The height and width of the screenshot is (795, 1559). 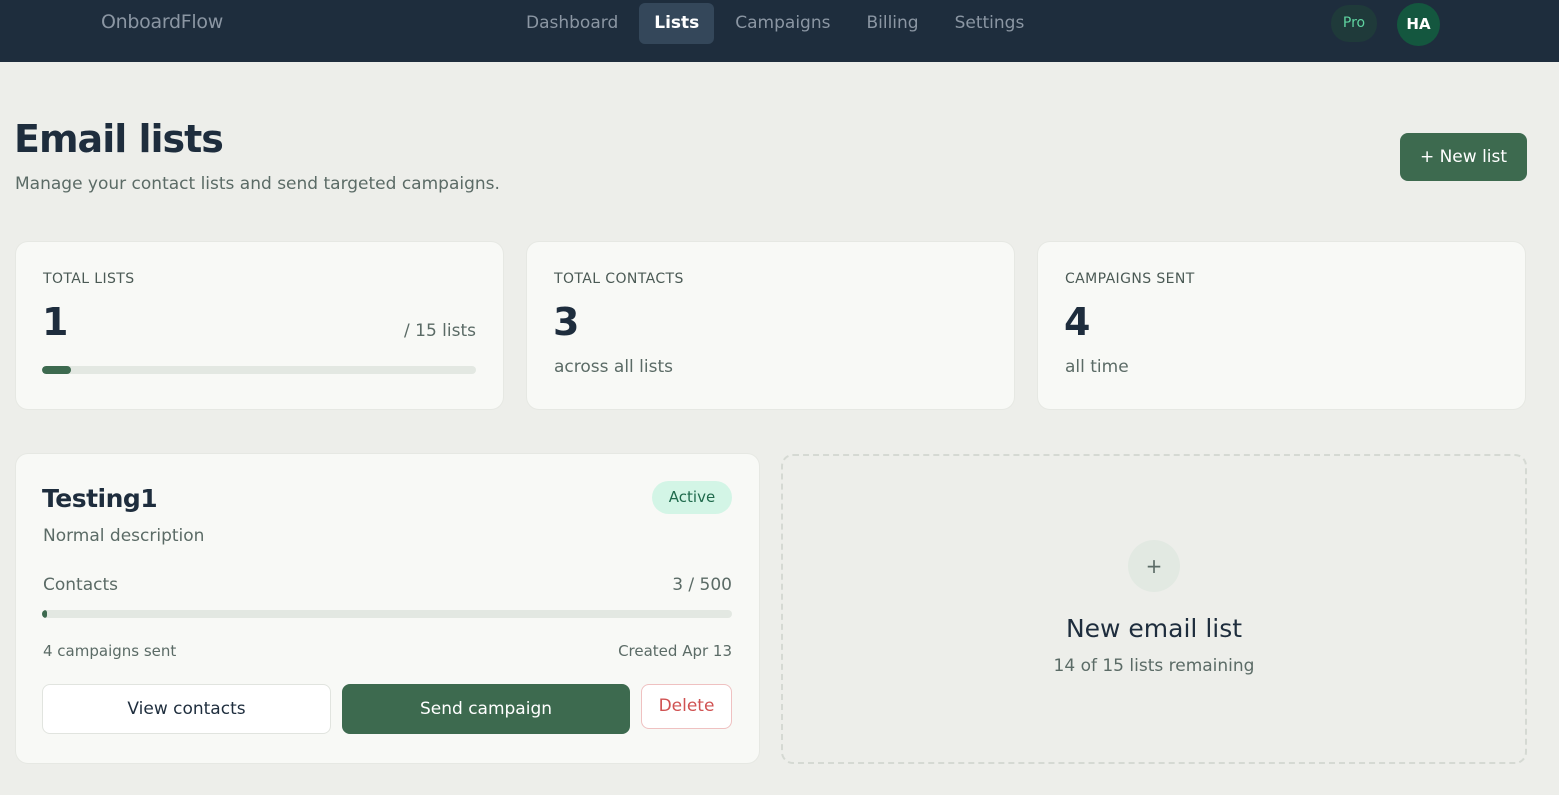 What do you see at coordinates (702, 585) in the screenshot?
I see `contacts-count: 3 / 500` at bounding box center [702, 585].